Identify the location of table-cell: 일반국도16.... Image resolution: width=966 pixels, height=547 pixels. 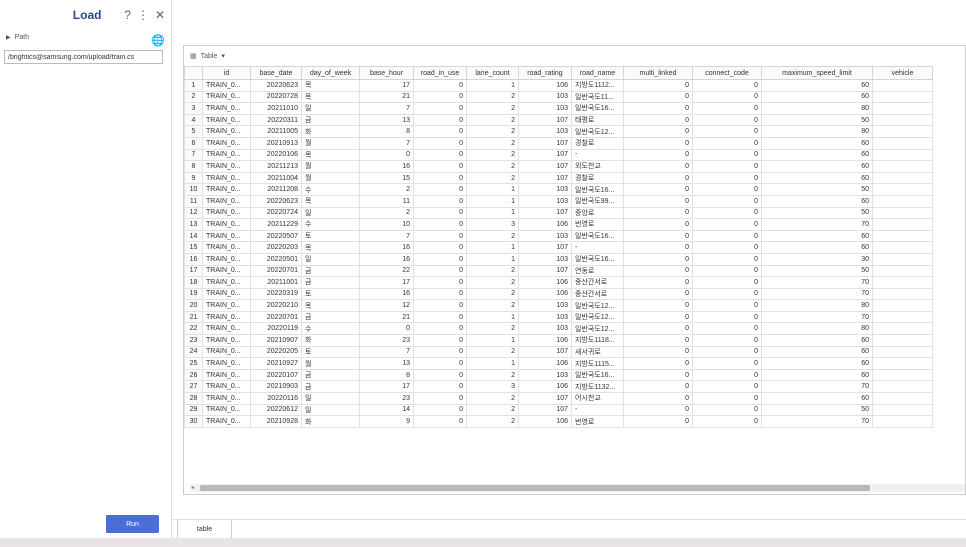
(597, 375).